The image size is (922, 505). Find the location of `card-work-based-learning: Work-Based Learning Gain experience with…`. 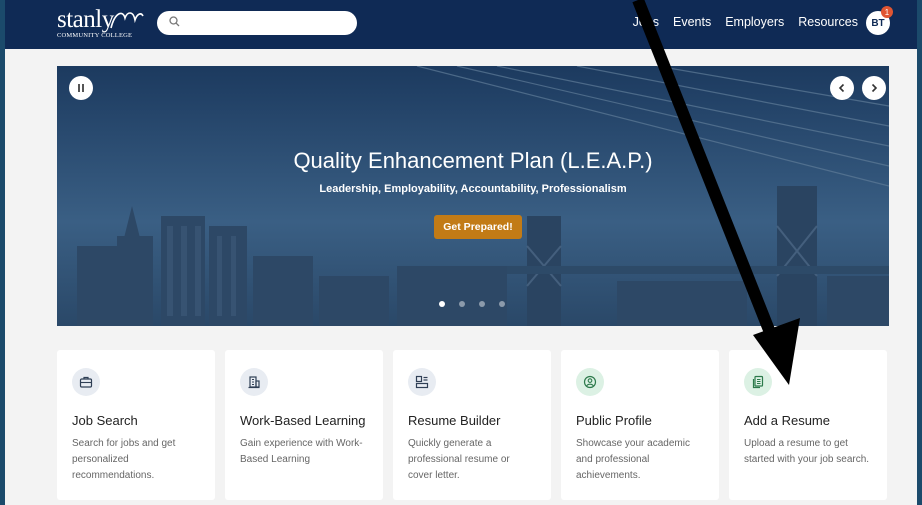

card-work-based-learning: Work-Based Learning Gain experience with… is located at coordinates (304, 425).